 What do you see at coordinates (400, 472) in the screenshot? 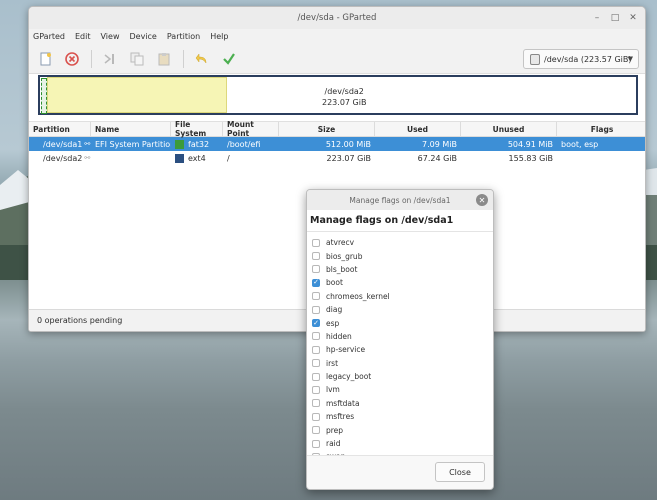
I see `dialog-footer: Close` at bounding box center [400, 472].